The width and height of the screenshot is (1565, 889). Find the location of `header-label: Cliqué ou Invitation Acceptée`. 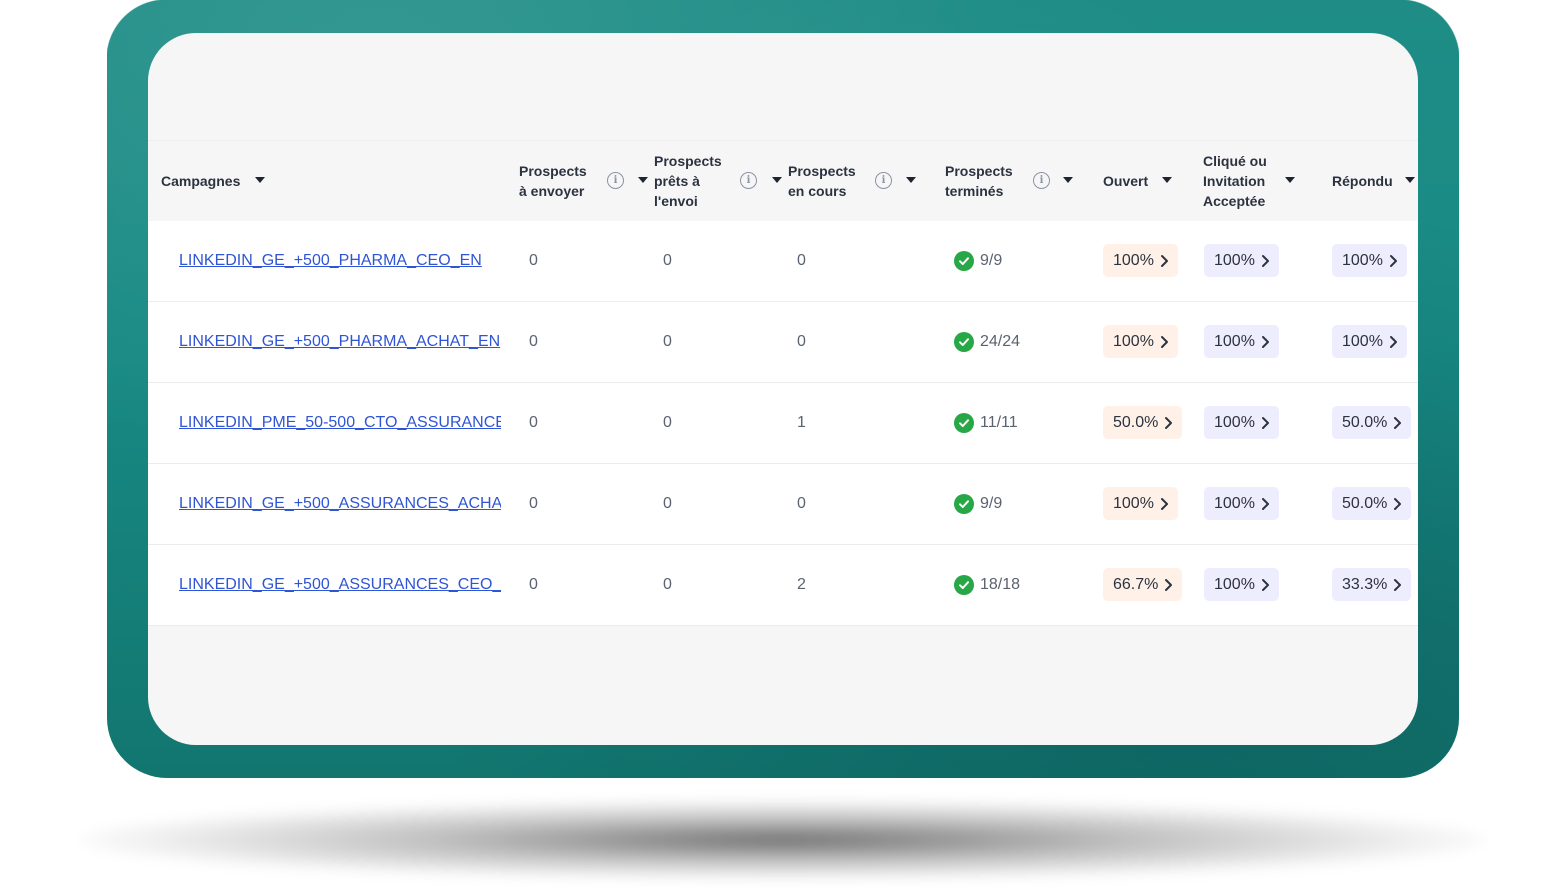

header-label: Cliqué ou Invitation Acceptée is located at coordinates (1235, 181).